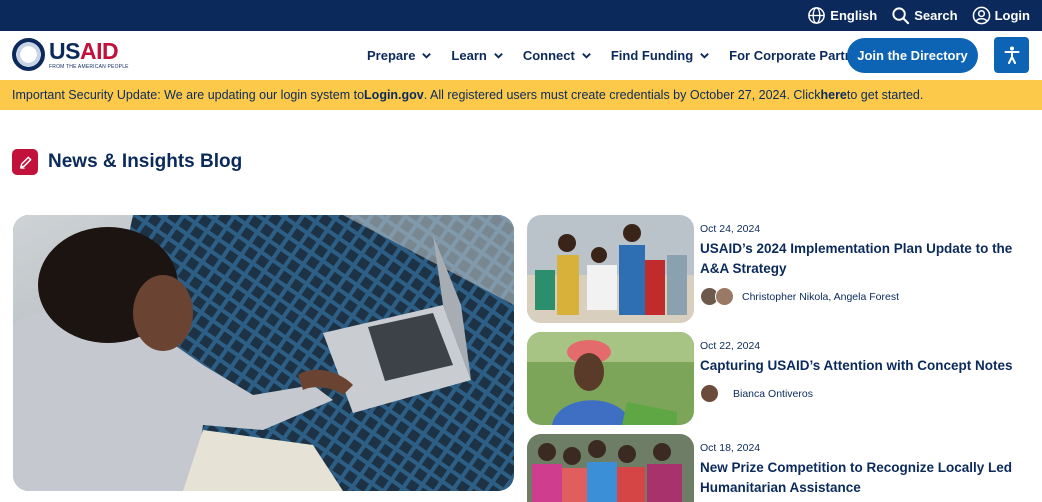  Describe the element at coordinates (394, 95) in the screenshot. I see `login-gov-link: Login.gov` at that location.